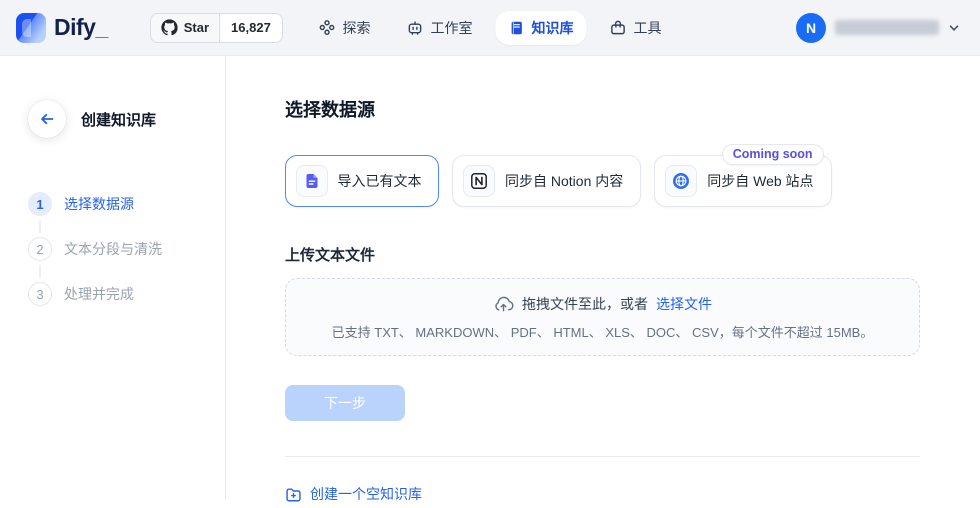  What do you see at coordinates (119, 120) in the screenshot?
I see `page-title: 创建知识库` at bounding box center [119, 120].